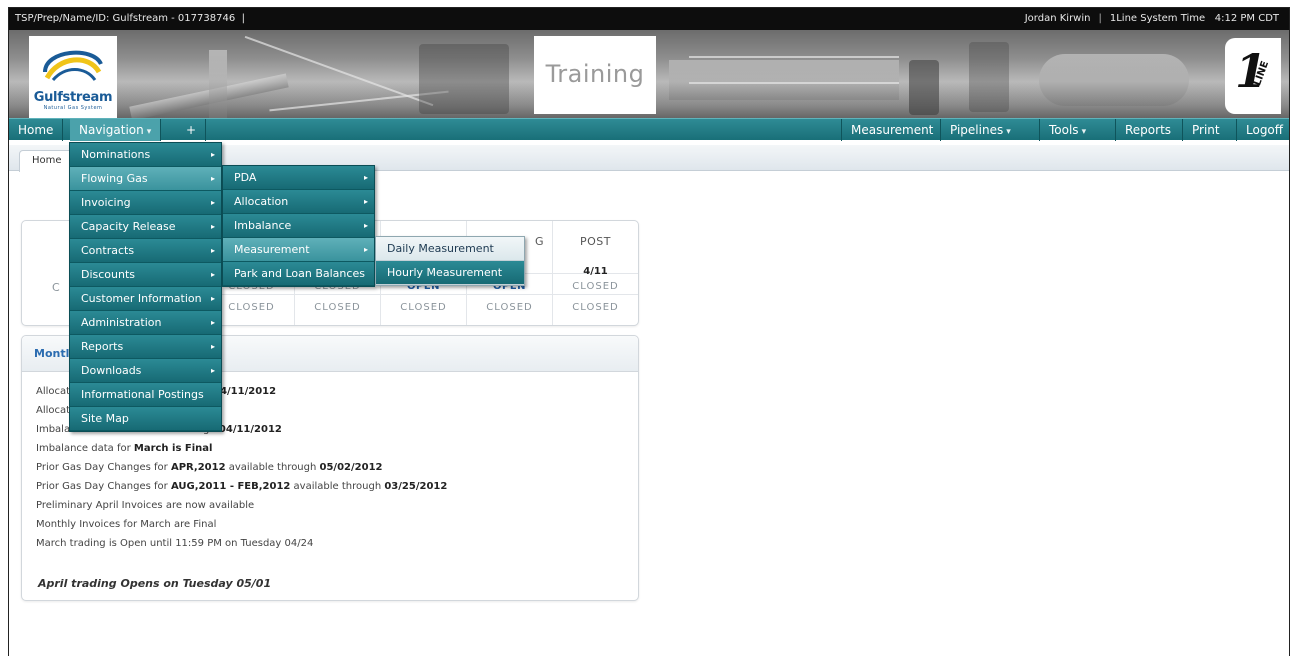 This screenshot has width=1296, height=656. What do you see at coordinates (1246, 18) in the screenshot?
I see `system-time: 4:12 PM CDT` at bounding box center [1246, 18].